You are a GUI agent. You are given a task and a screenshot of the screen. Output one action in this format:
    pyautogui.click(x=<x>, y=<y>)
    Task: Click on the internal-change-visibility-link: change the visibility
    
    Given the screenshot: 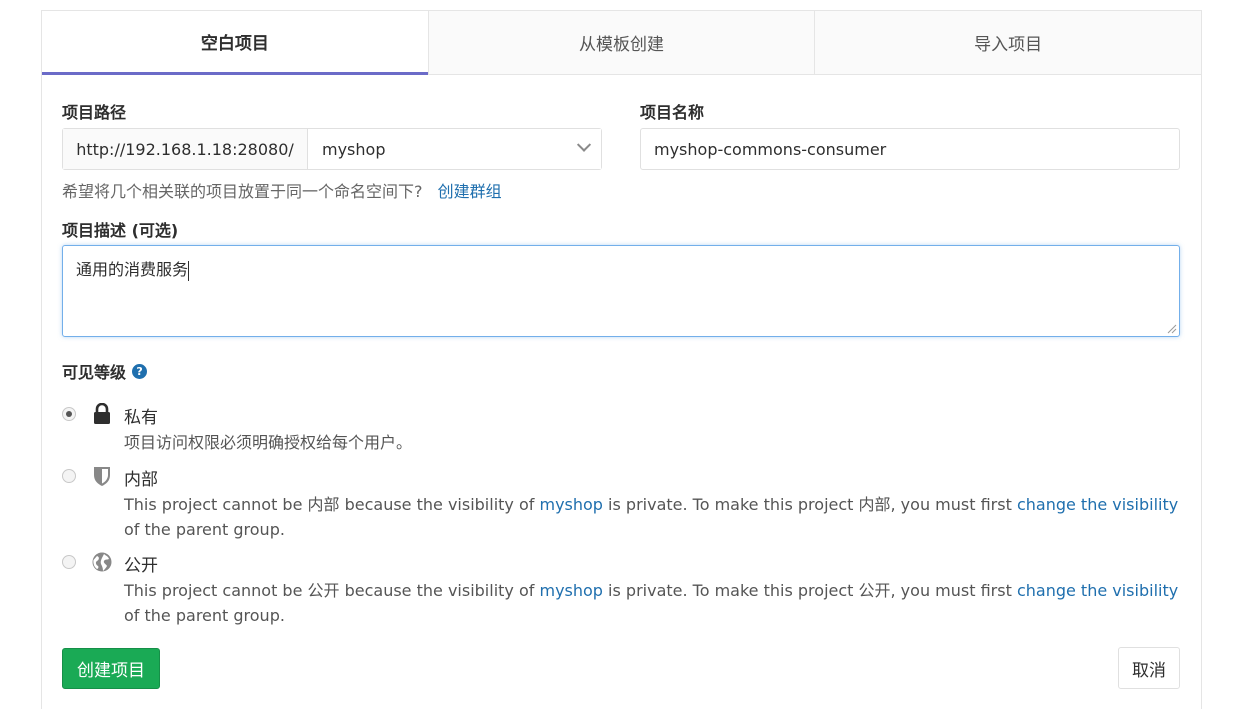 What is the action you would take?
    pyautogui.click(x=1097, y=504)
    